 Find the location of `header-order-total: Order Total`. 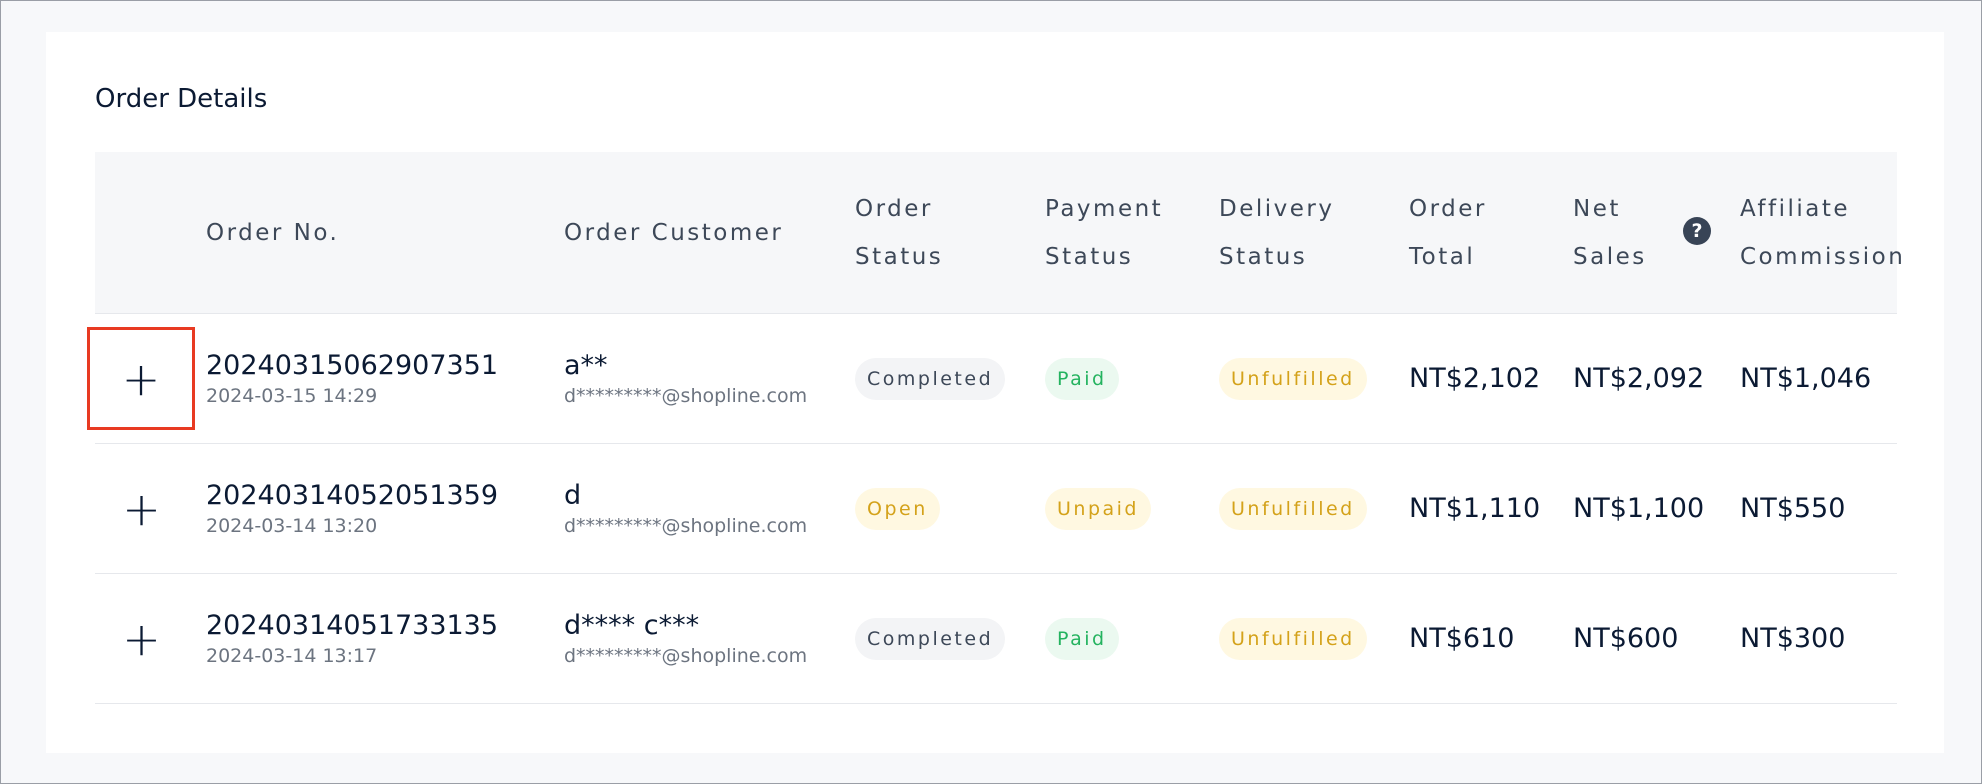

header-order-total: Order Total is located at coordinates (1448, 232).